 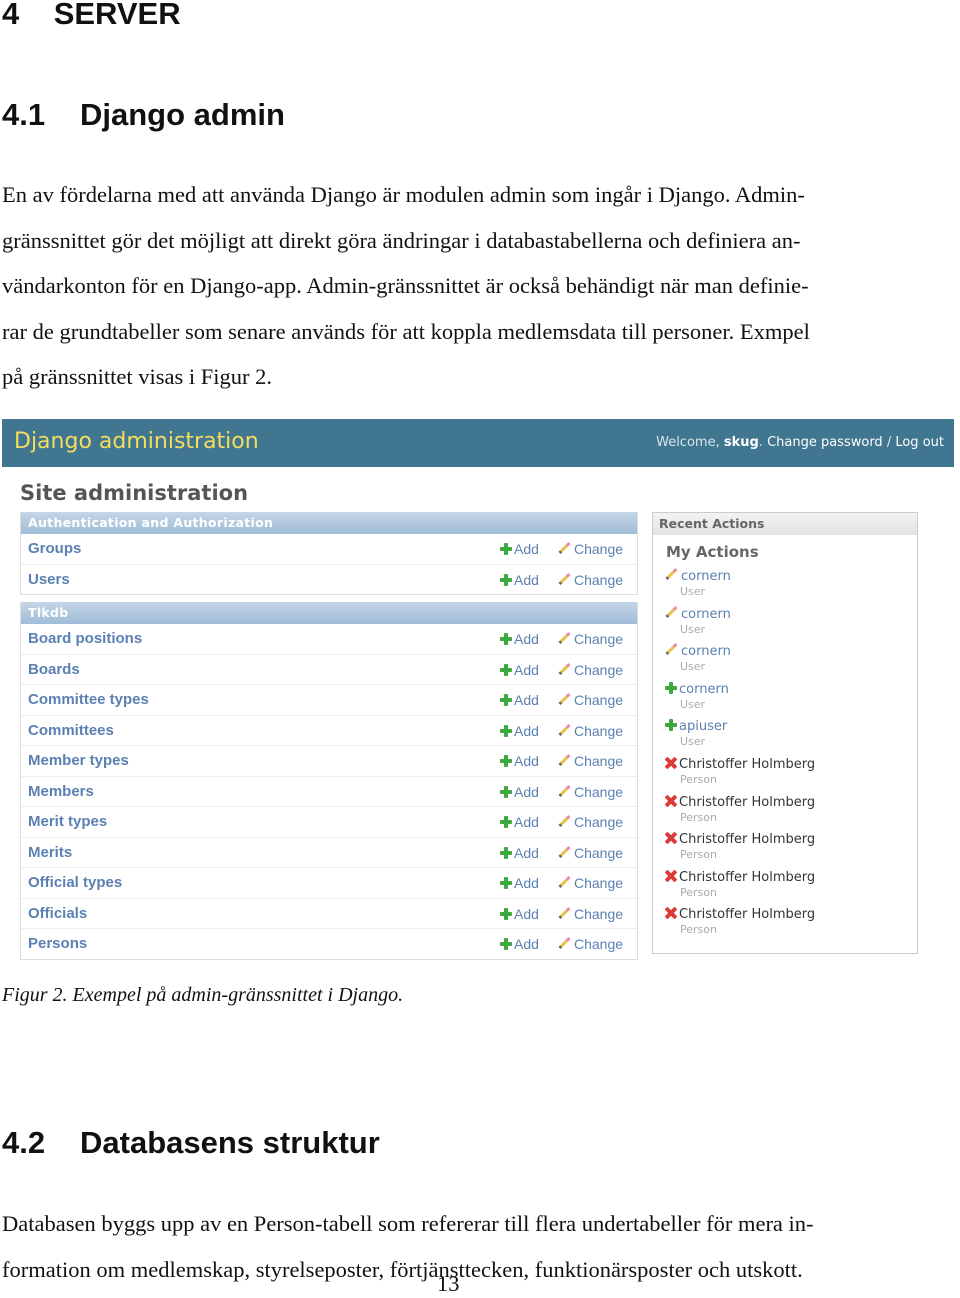 I want to click on log-out-link: Log out, so click(x=919, y=442).